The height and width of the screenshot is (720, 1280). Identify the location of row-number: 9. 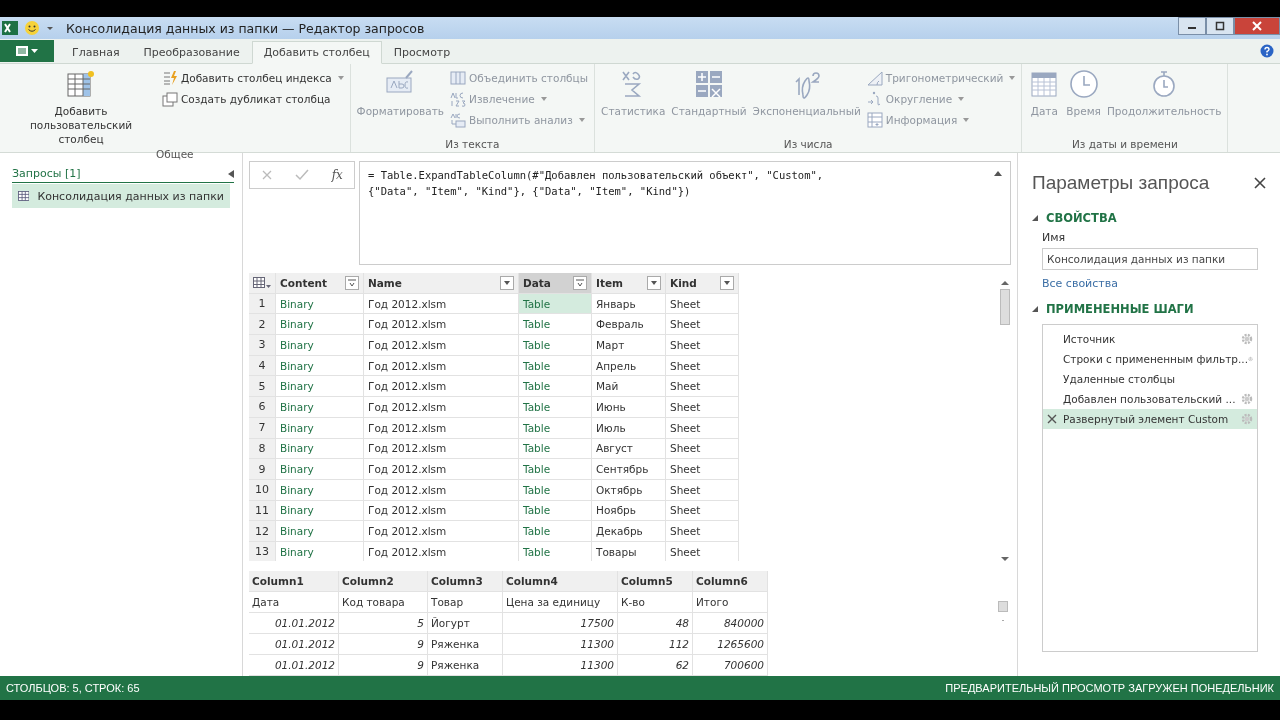
(262, 469).